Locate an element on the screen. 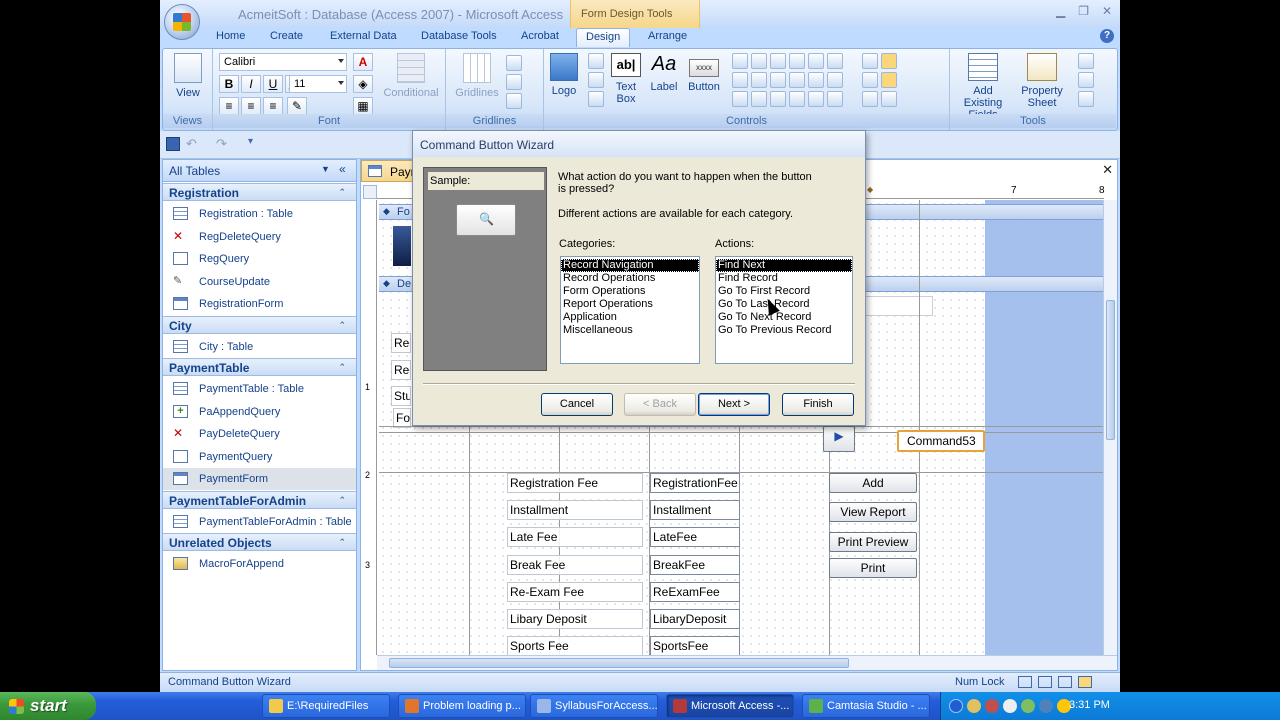 The height and width of the screenshot is (720, 1280). align-right-icon: ≡ is located at coordinates (273, 106).